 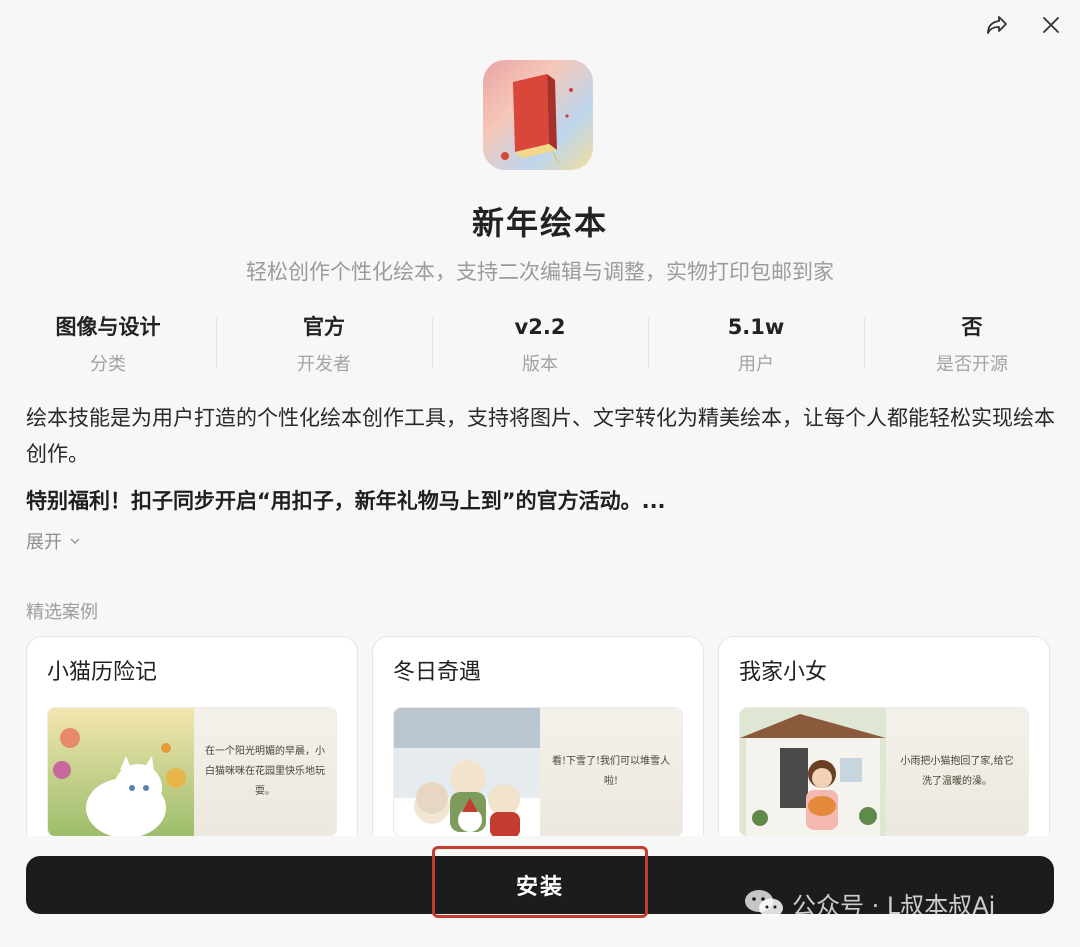 I want to click on case-title: 冬日奇遇, so click(x=437, y=672).